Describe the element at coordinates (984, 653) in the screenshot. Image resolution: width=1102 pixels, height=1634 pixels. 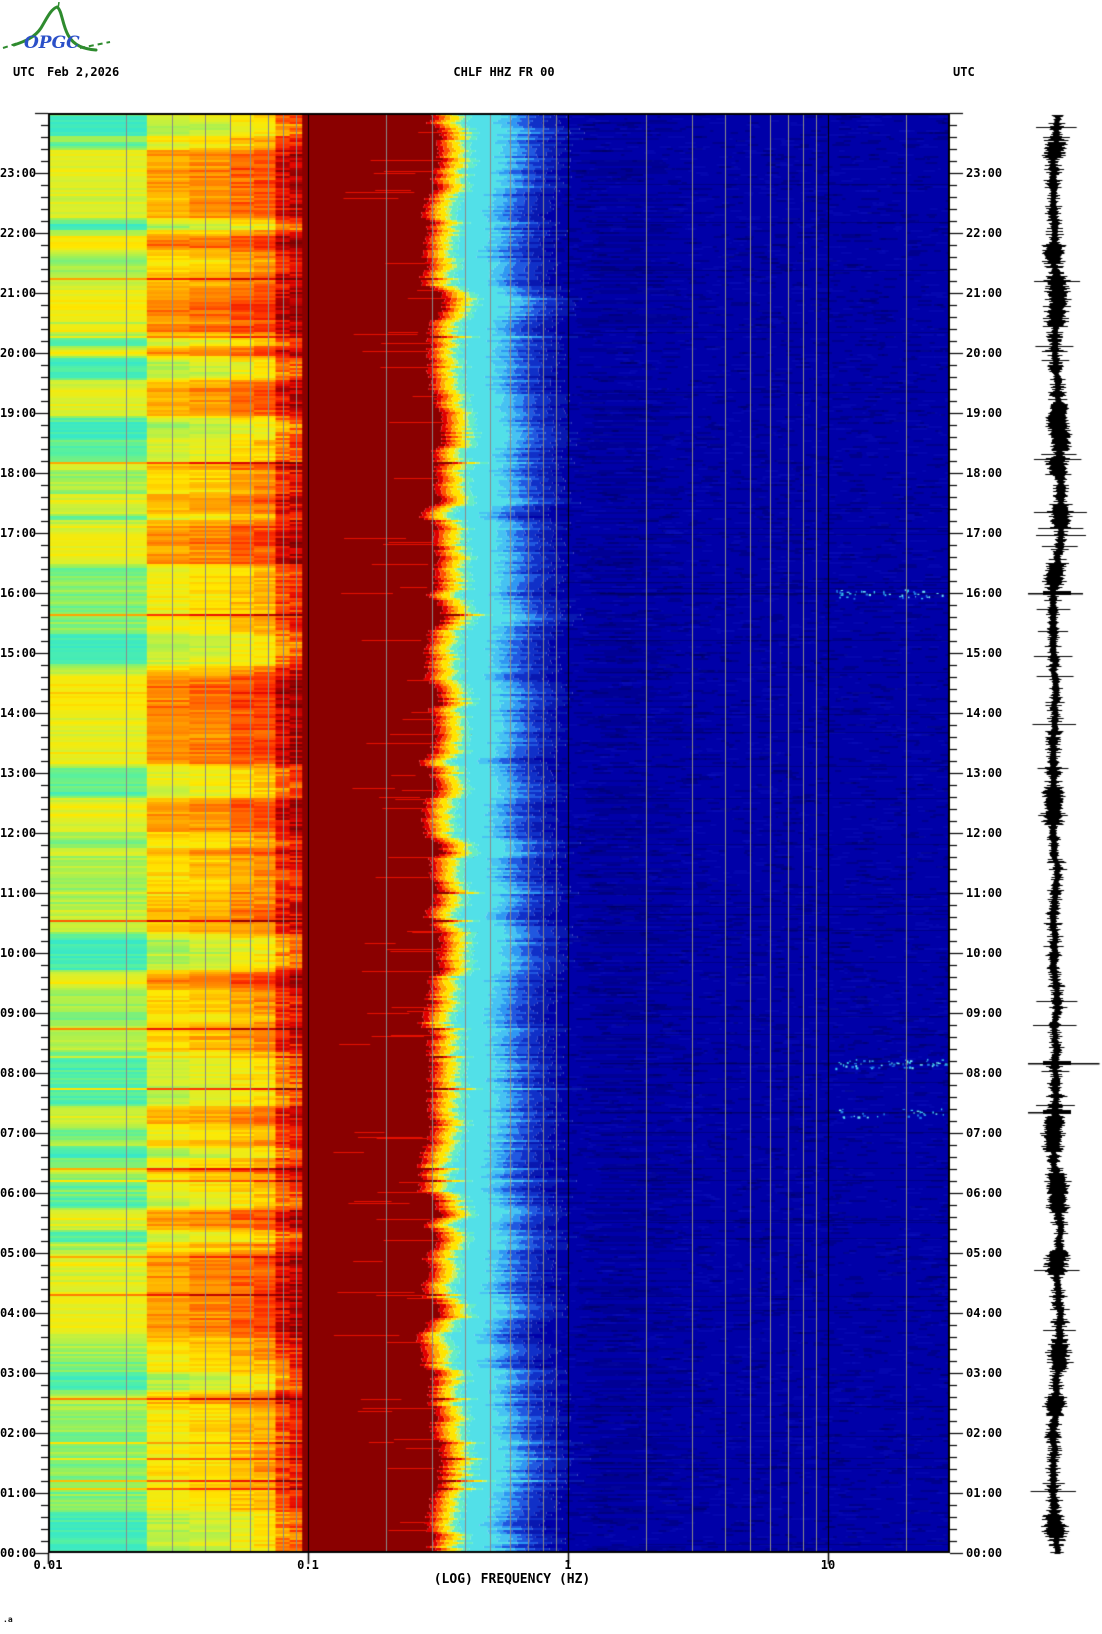
I see `y-axis-label-right: 15:00` at that location.